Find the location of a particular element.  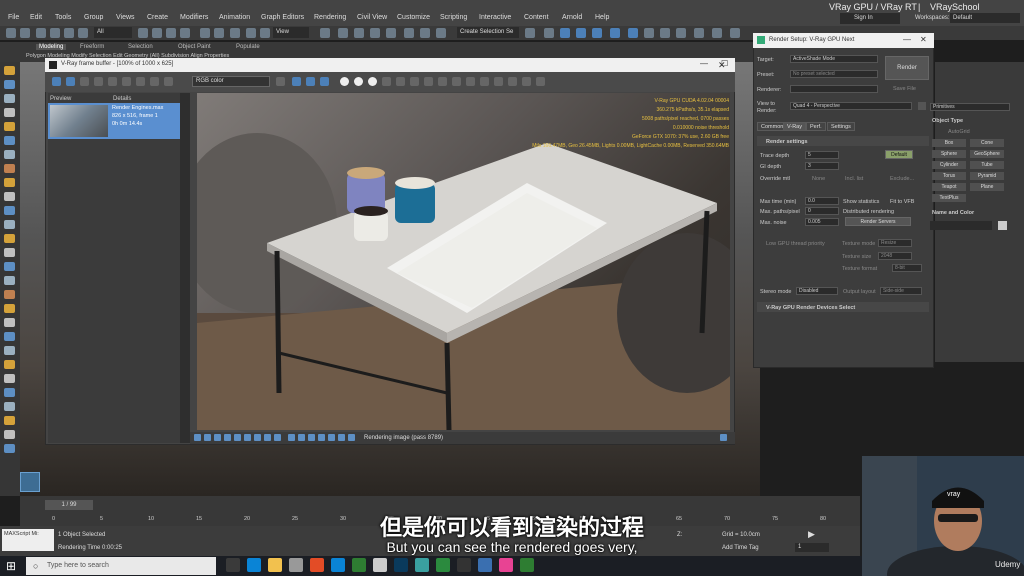

low-gpu-priority-checkbox: Low GPU thread priority is located at coordinates (795, 244).